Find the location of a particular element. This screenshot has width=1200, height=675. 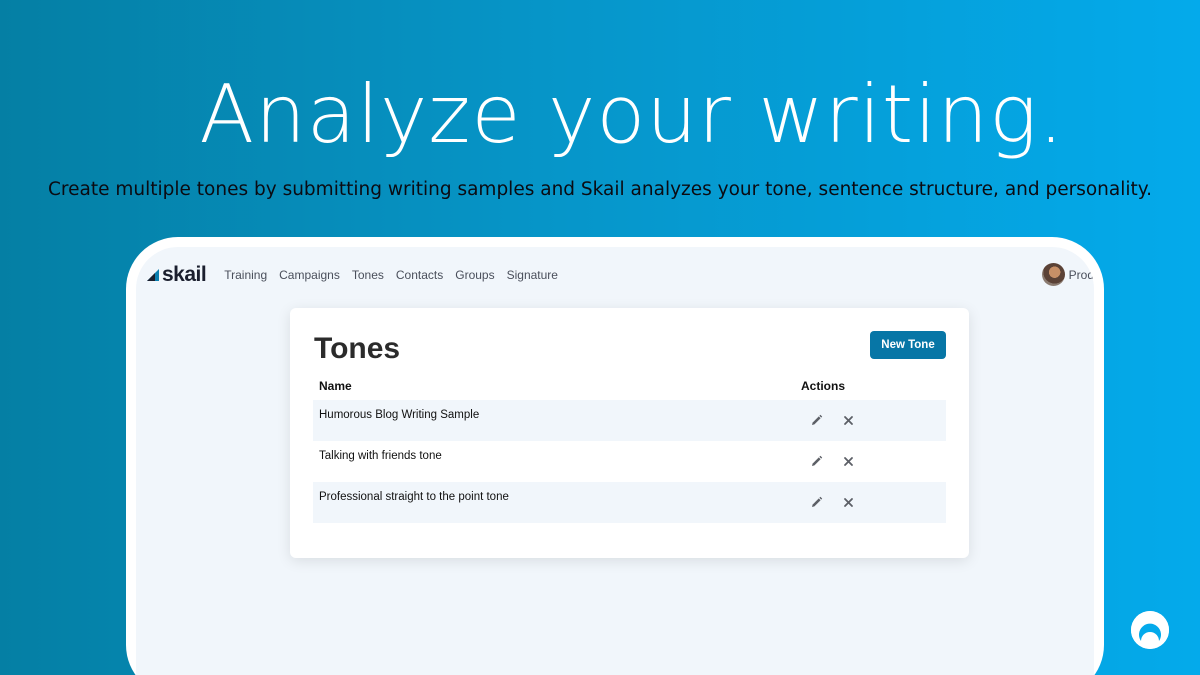

page-title: Tones is located at coordinates (357, 348).